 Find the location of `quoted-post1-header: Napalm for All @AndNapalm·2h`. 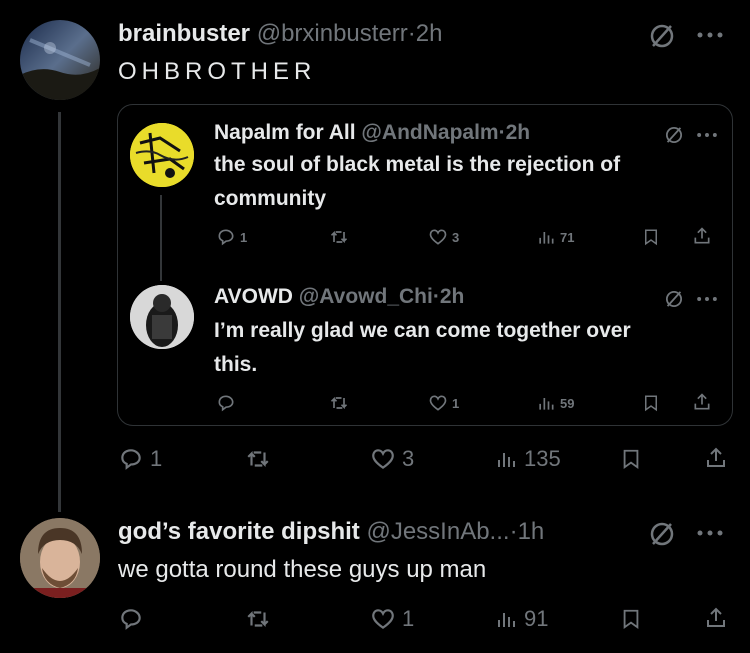

quoted-post1-header: Napalm for All @AndNapalm·2h is located at coordinates (372, 133).